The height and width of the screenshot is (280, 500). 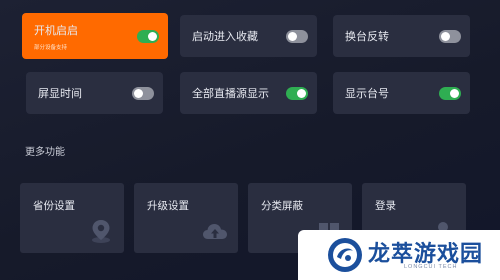 I want to click on watermark-banner: 龙萃游戏园 LONGCUI TECH, so click(x=399, y=255).